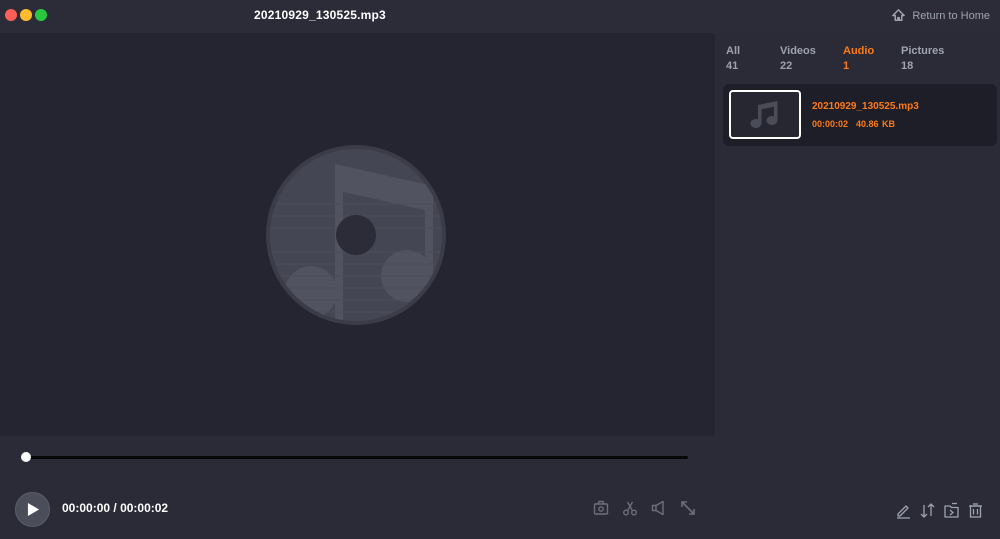  I want to click on tab-count: 1, so click(846, 66).